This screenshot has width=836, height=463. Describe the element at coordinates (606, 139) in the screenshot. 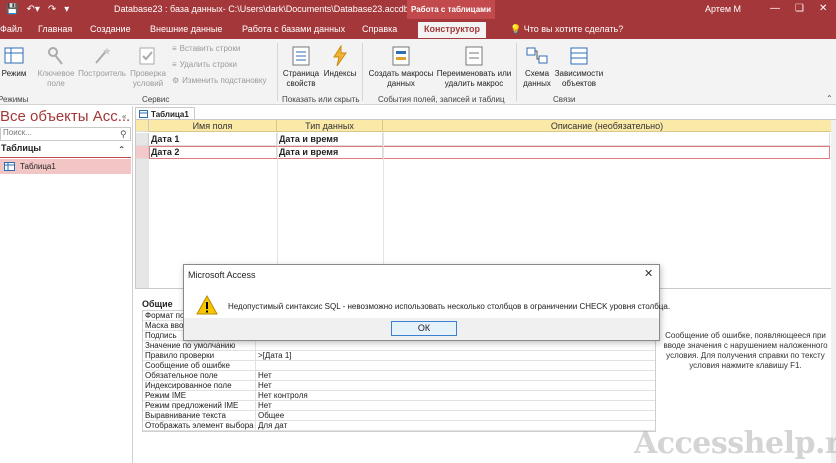

I see `description-cell` at that location.